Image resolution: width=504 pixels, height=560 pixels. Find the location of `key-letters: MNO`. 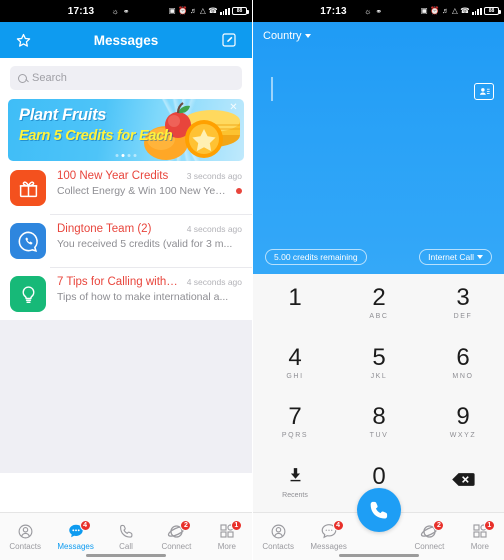

key-letters: MNO is located at coordinates (463, 376).